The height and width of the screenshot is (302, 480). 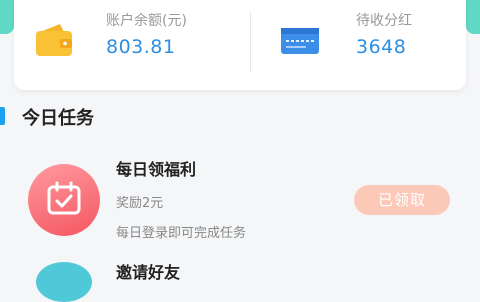 I want to click on header-accent-right, so click(x=473, y=17).